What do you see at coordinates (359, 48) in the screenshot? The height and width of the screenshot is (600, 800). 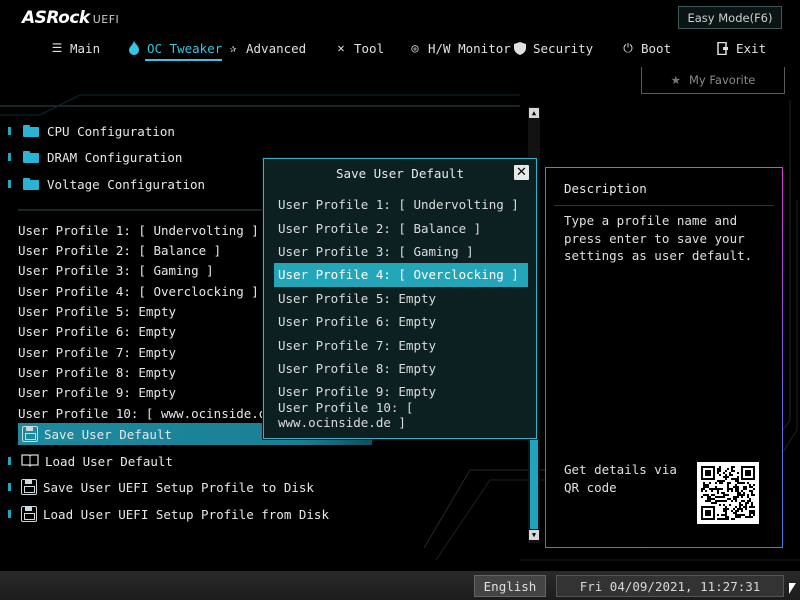 I see `tab-tool: ✕ Tool` at bounding box center [359, 48].